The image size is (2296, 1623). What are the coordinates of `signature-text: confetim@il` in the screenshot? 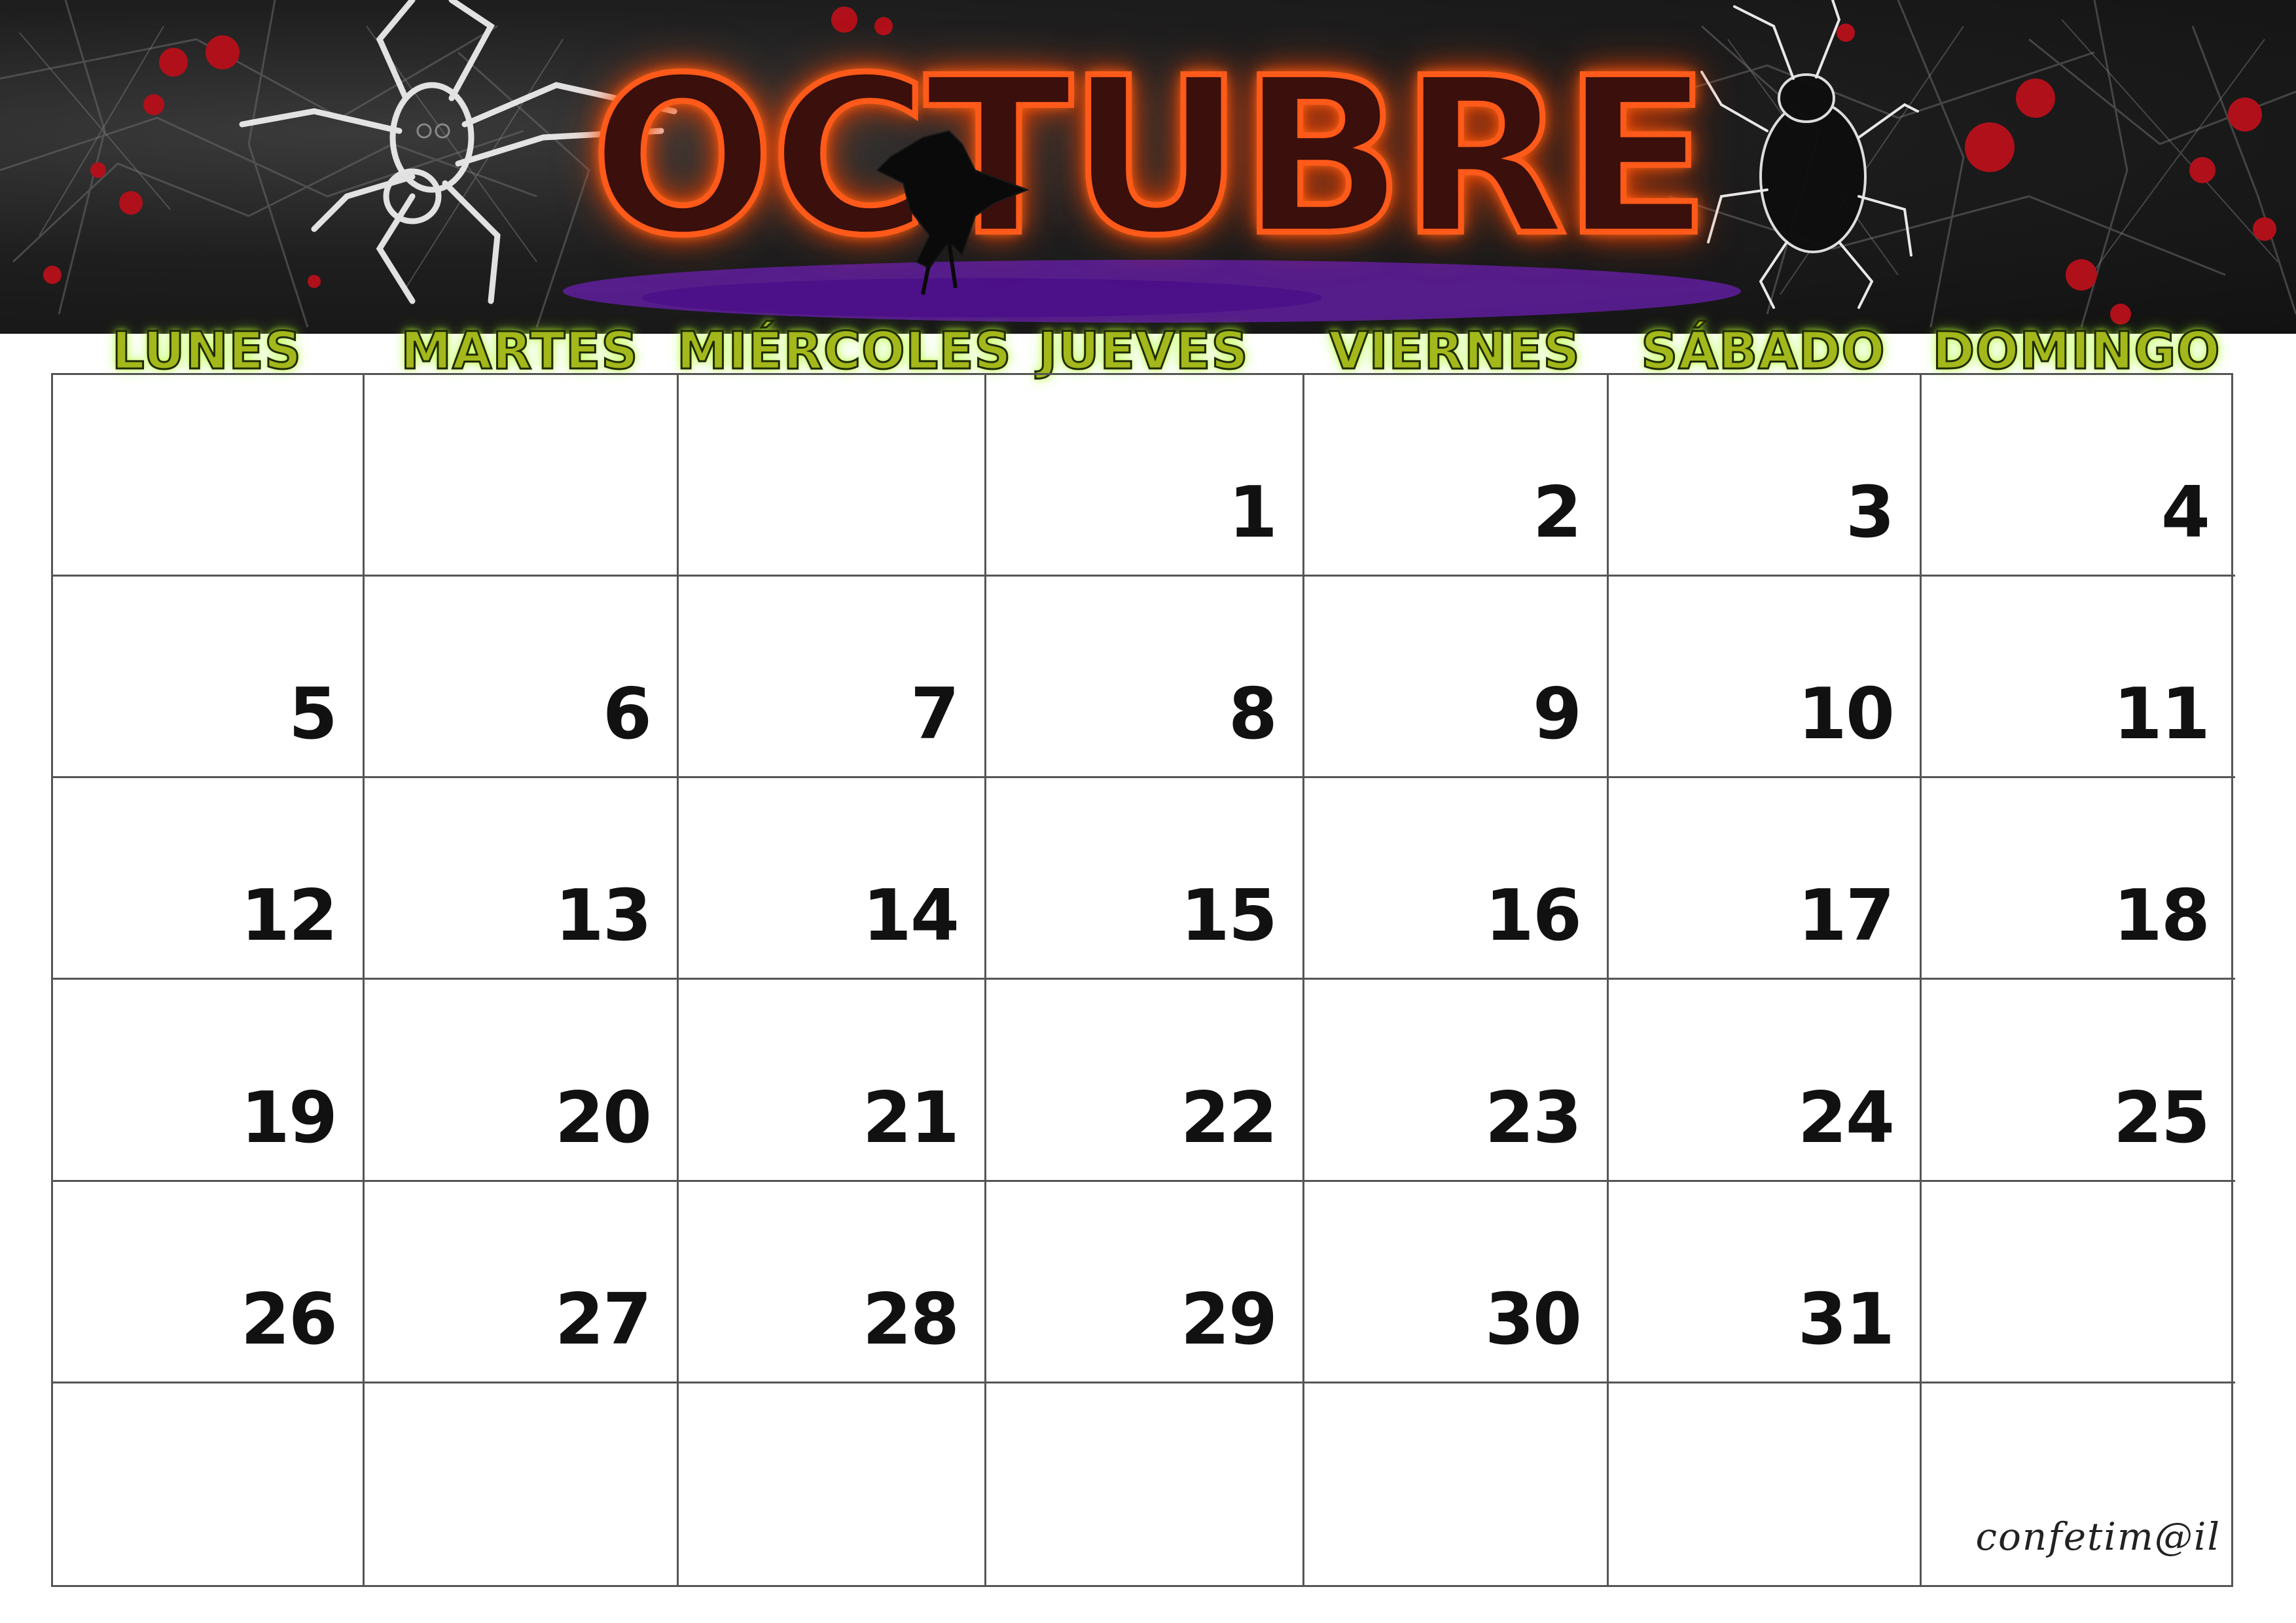 It's located at (2098, 1536).